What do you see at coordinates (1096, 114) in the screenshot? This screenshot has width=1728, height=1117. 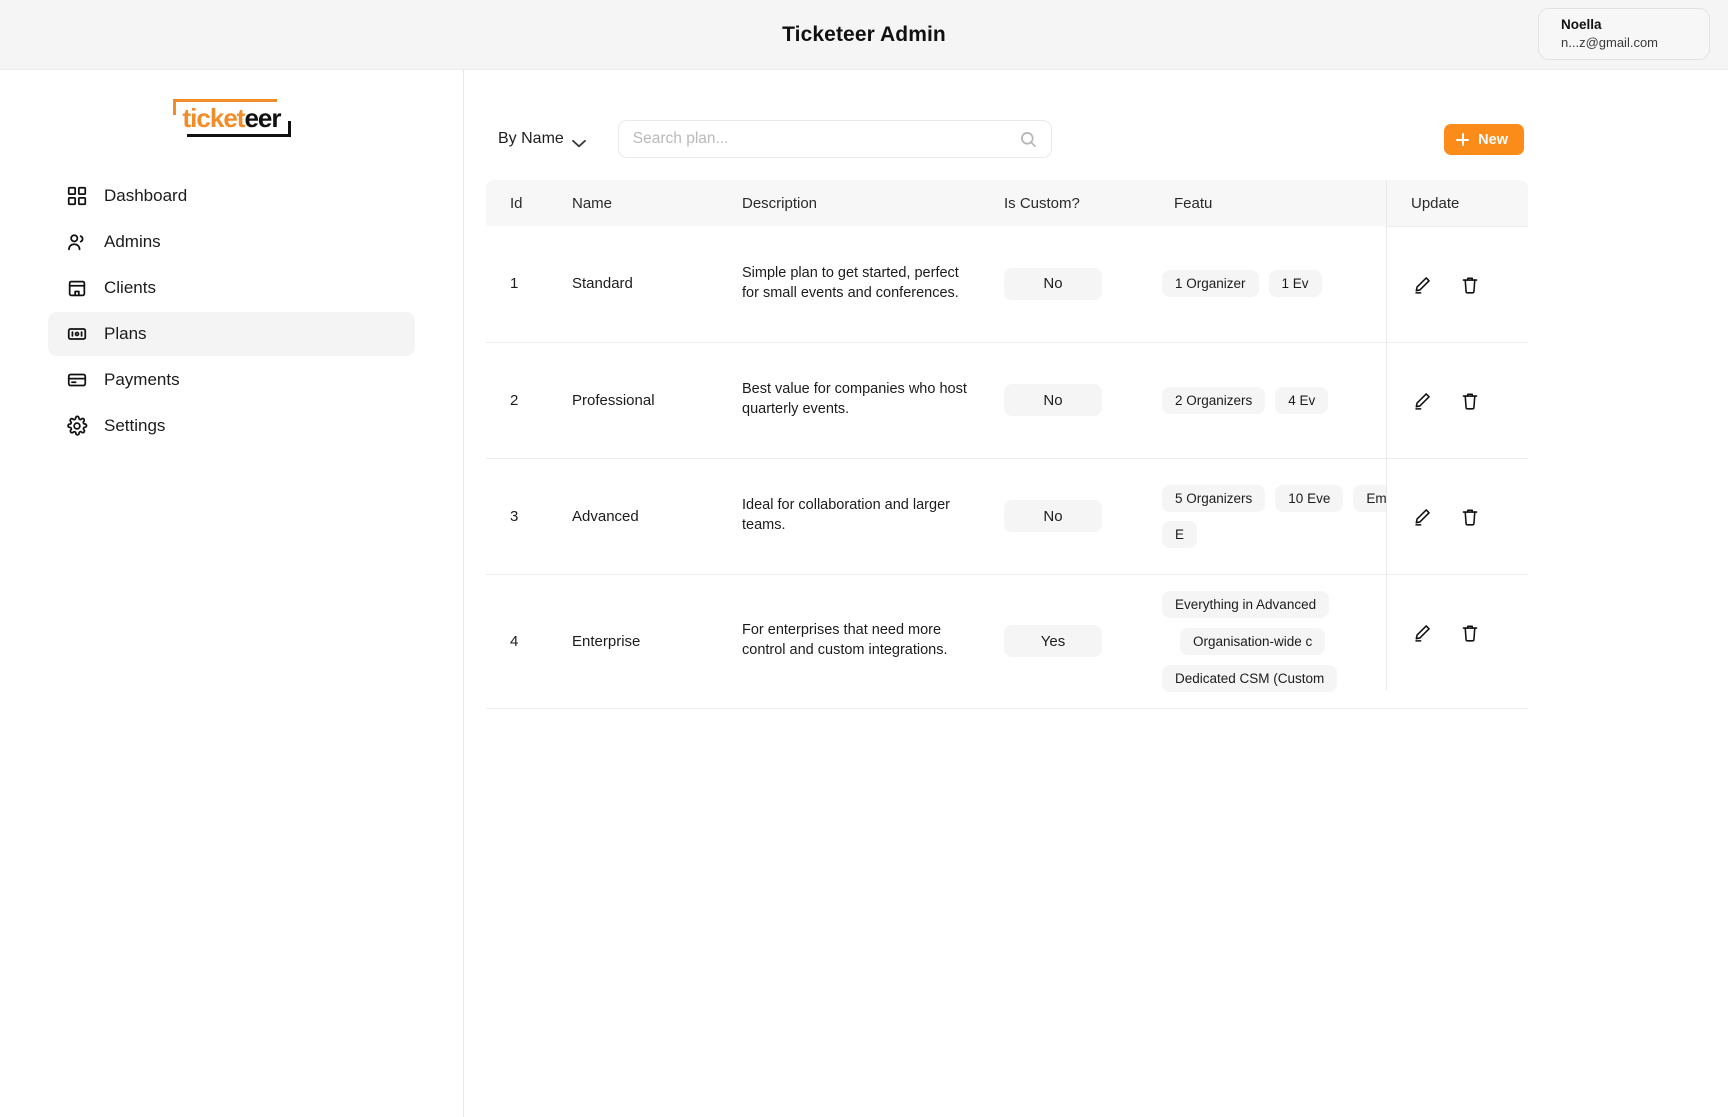 I see `toolbar: By Name New` at bounding box center [1096, 114].